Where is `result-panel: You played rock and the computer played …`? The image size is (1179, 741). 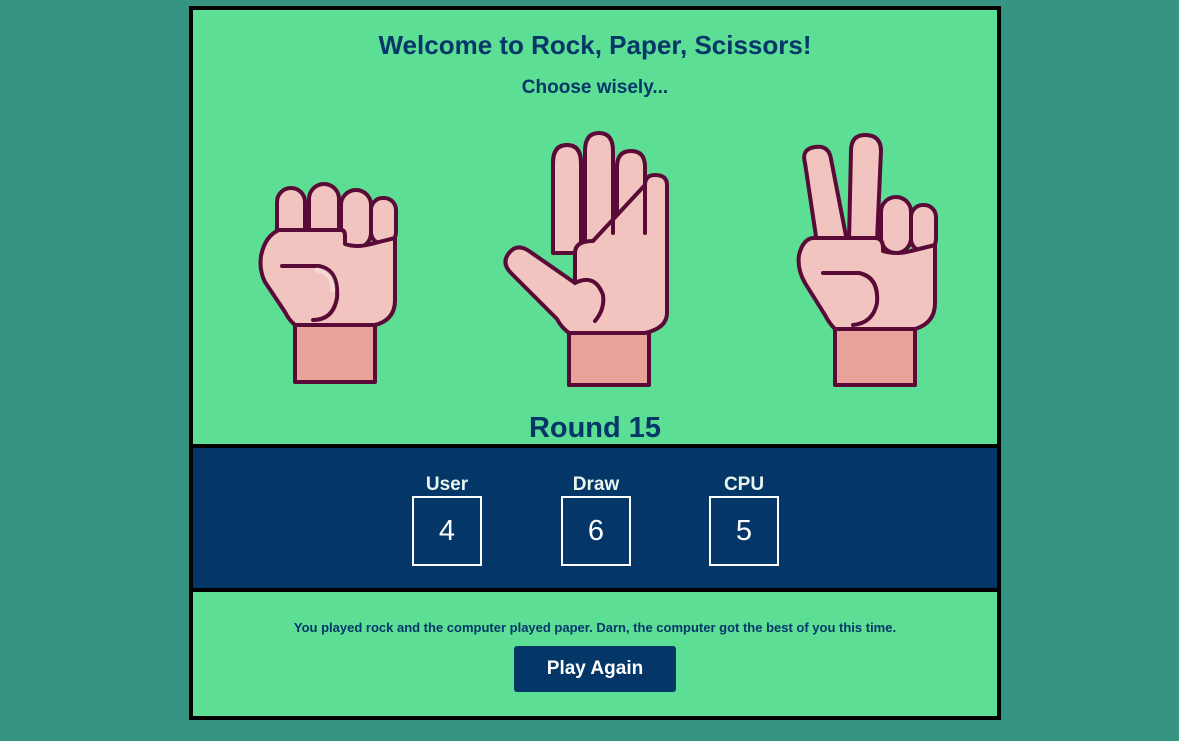 result-panel: You played rock and the computer played … is located at coordinates (595, 654).